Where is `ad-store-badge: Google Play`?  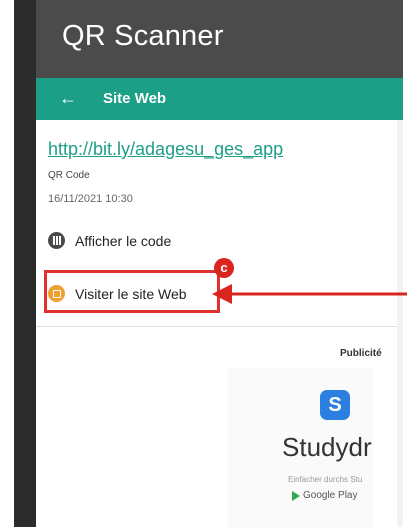
ad-store-badge: Google Play is located at coordinates (324, 495).